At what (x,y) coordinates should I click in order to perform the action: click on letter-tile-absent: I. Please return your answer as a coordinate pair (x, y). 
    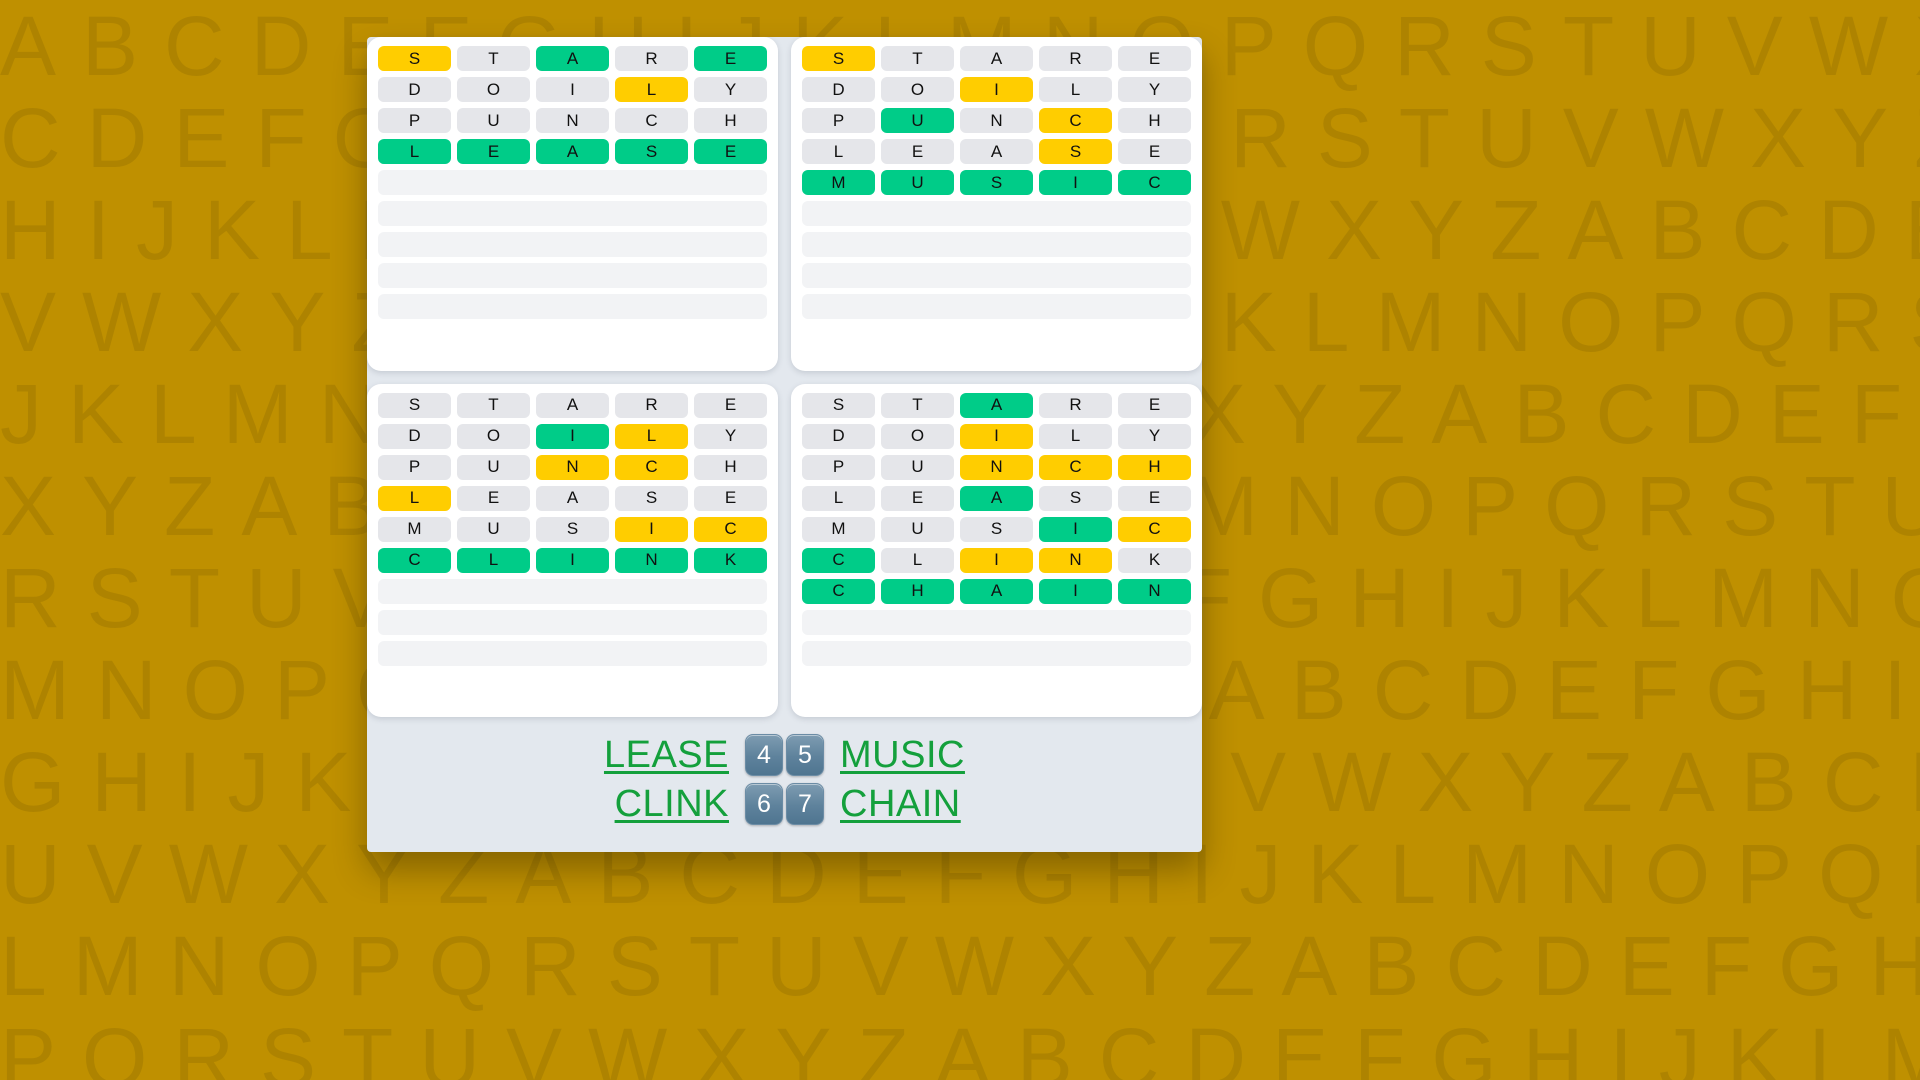
    Looking at the image, I should click on (572, 89).